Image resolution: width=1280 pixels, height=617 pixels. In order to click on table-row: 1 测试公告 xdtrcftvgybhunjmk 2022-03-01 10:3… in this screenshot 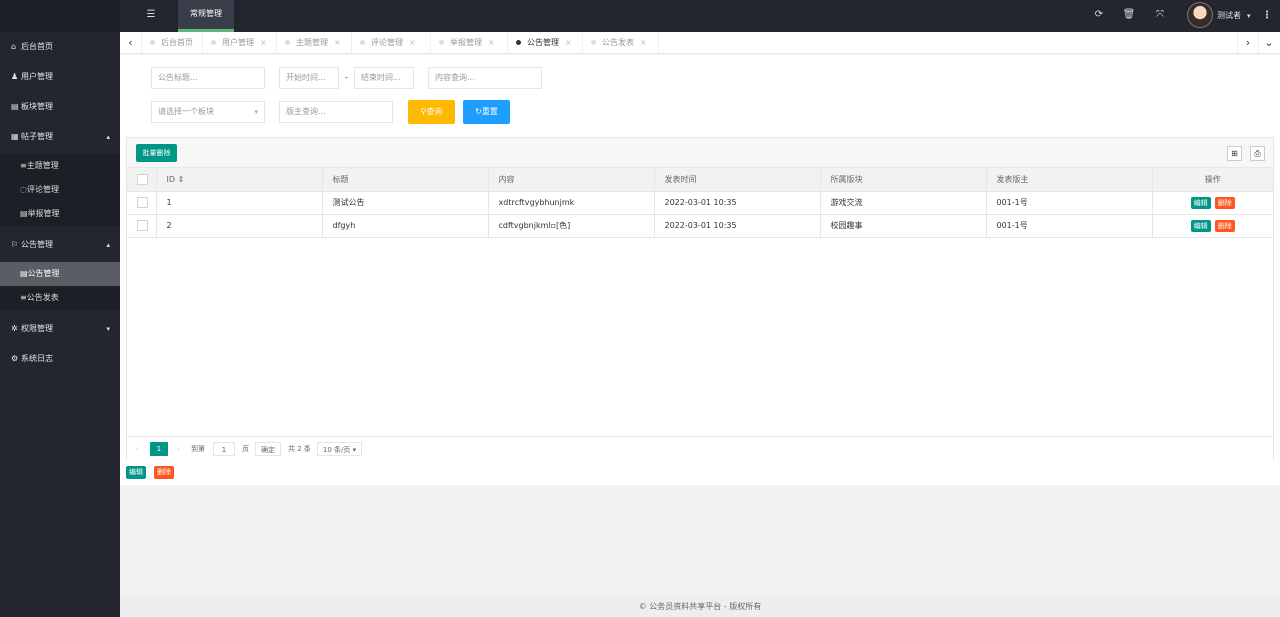, I will do `click(700, 203)`.